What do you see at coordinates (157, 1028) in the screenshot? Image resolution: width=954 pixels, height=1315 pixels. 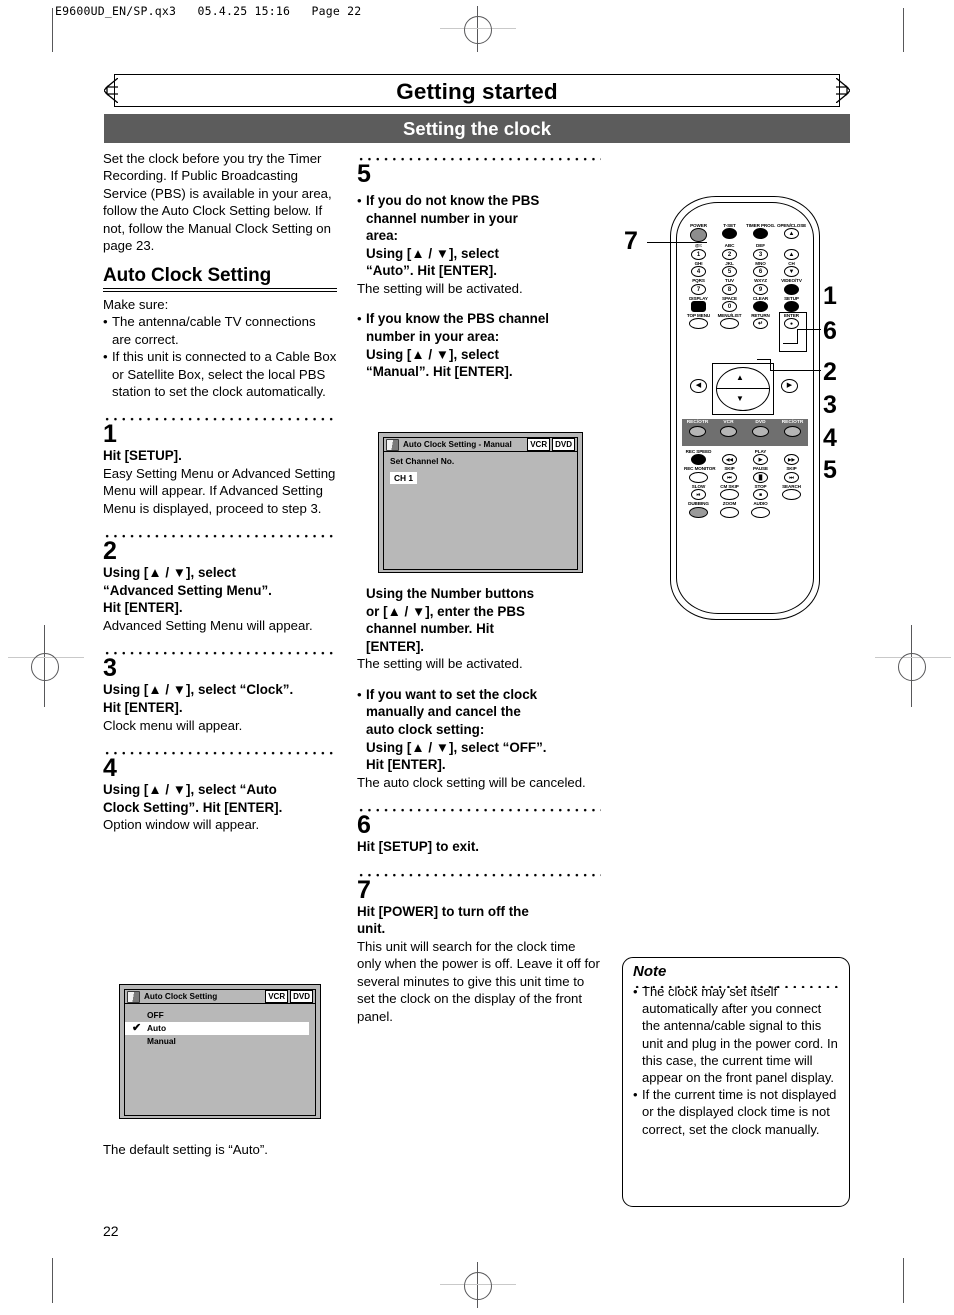 I see `osd-option-label: Auto` at bounding box center [157, 1028].